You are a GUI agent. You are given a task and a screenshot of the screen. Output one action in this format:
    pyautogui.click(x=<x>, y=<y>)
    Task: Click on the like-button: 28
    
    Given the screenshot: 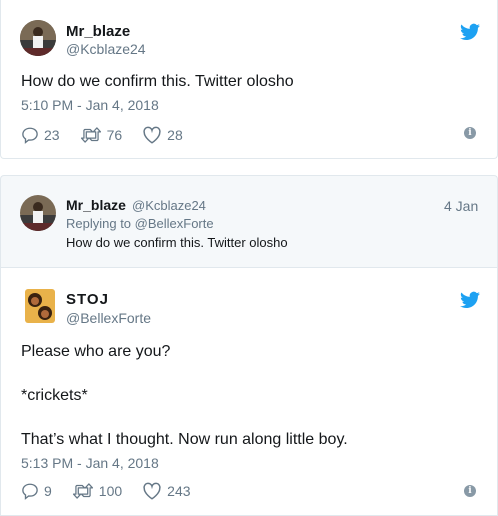 What is the action you would take?
    pyautogui.click(x=162, y=135)
    